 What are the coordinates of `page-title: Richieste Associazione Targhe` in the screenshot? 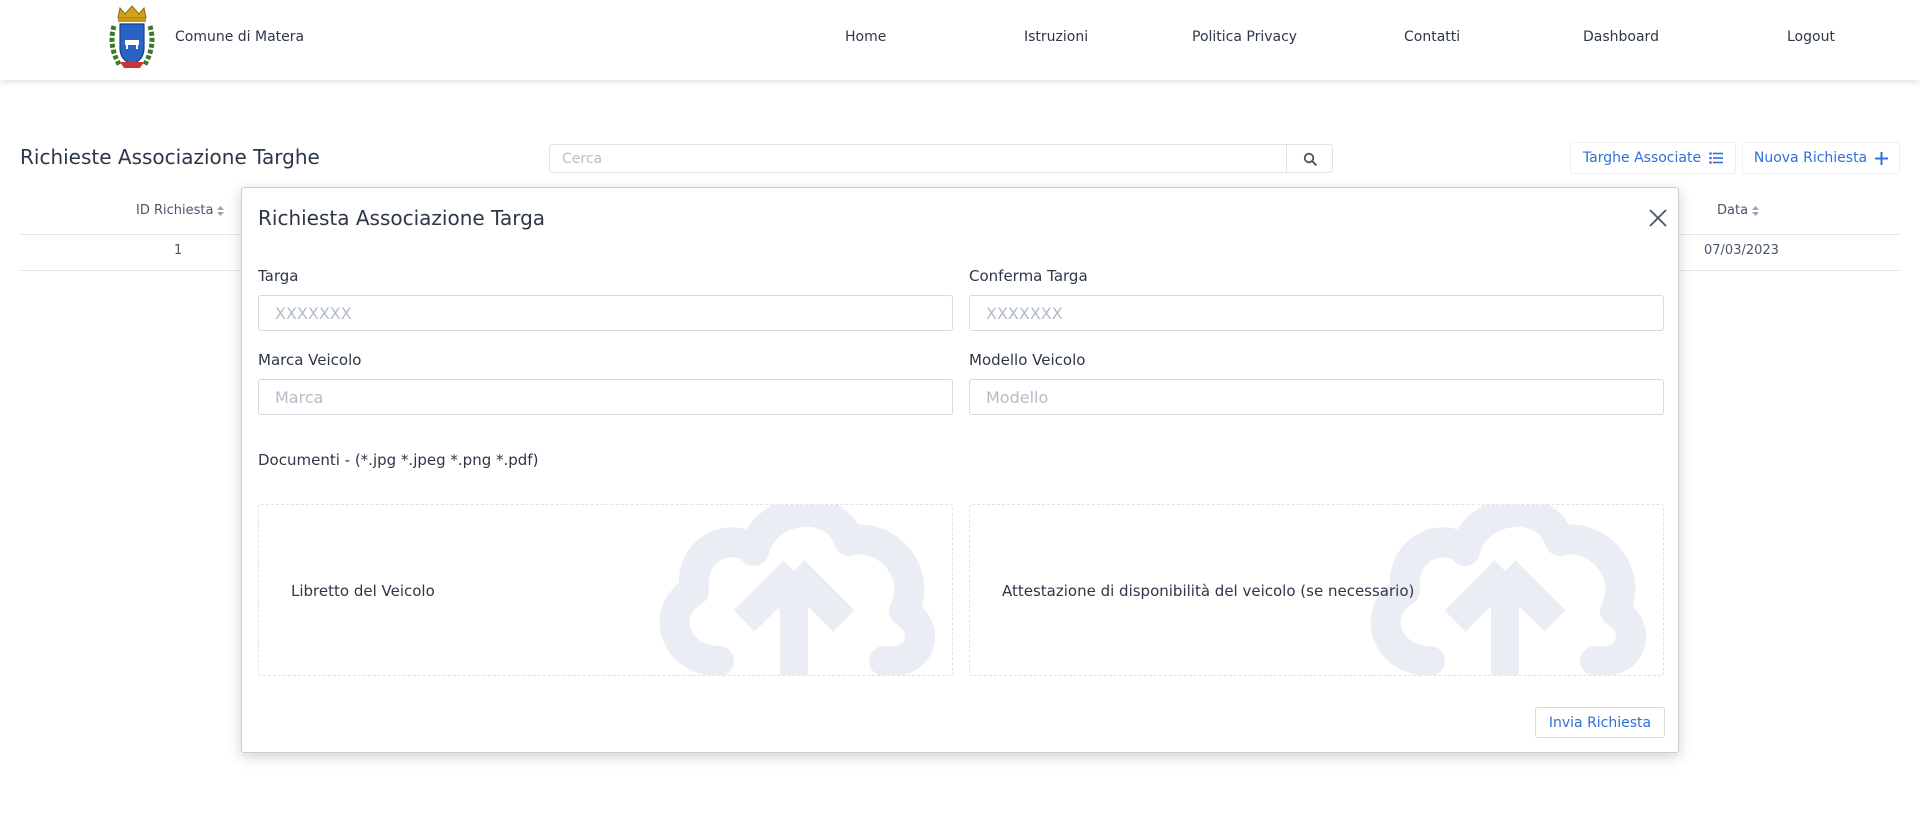 It's located at (170, 157).